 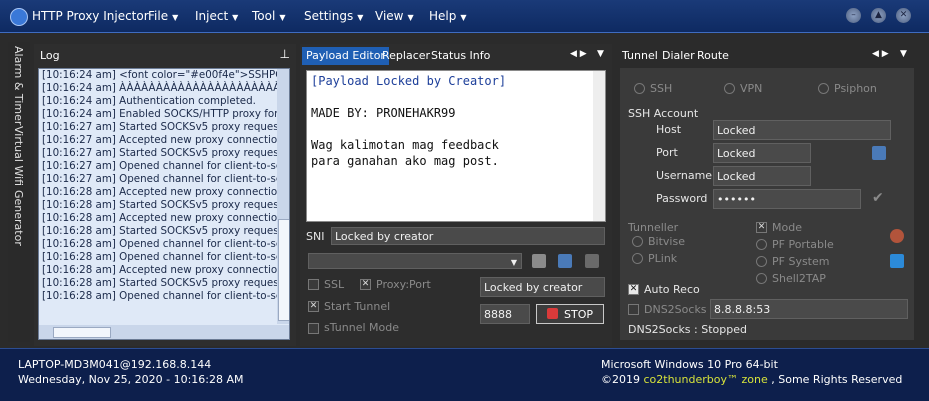 What do you see at coordinates (633, 289) in the screenshot?
I see `auto-reco-checkbox: ✕` at bounding box center [633, 289].